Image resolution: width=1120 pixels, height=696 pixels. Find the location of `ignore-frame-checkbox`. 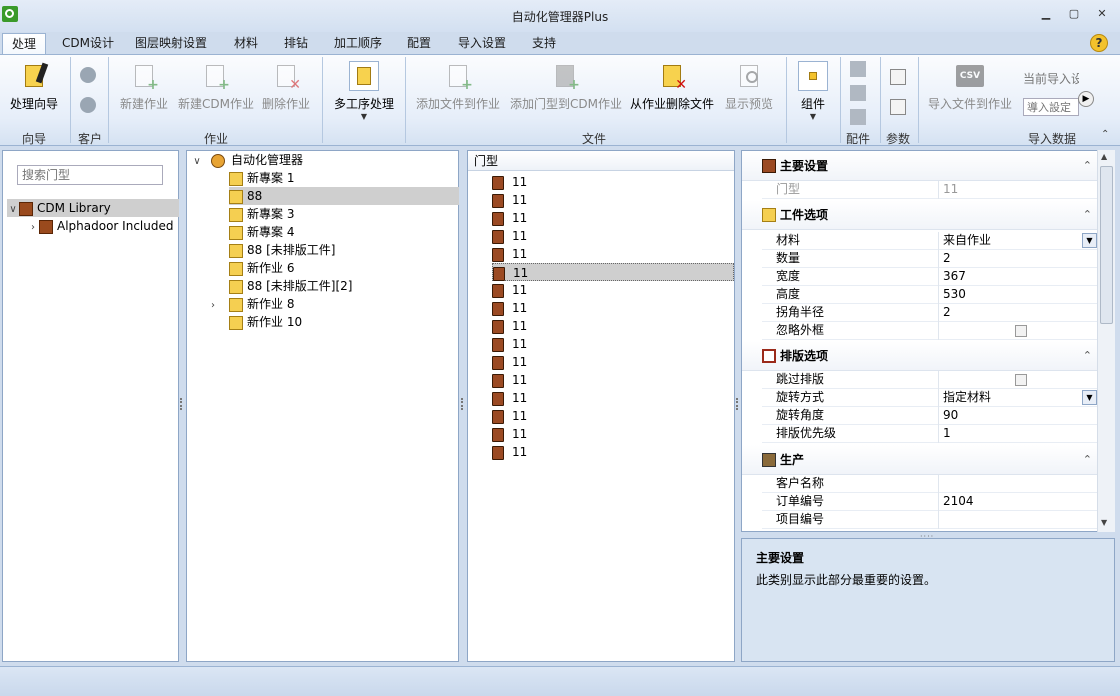

ignore-frame-checkbox is located at coordinates (1021, 331).